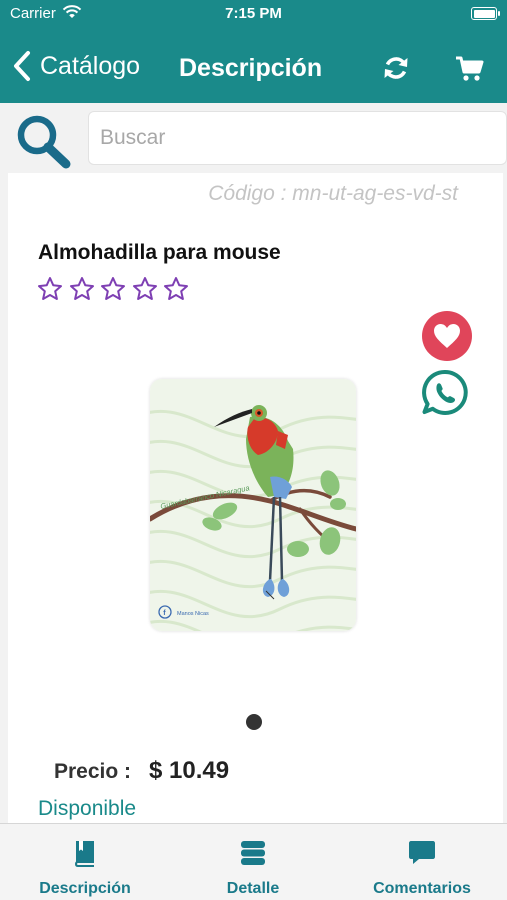 The height and width of the screenshot is (900, 507). What do you see at coordinates (251, 68) in the screenshot?
I see `page-title: Descripción` at bounding box center [251, 68].